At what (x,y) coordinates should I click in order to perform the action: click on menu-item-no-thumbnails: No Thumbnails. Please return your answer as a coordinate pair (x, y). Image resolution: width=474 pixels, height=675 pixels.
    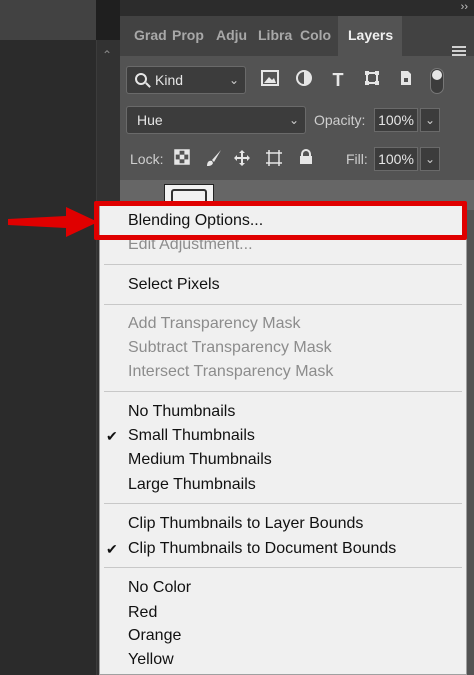
    Looking at the image, I should click on (283, 412).